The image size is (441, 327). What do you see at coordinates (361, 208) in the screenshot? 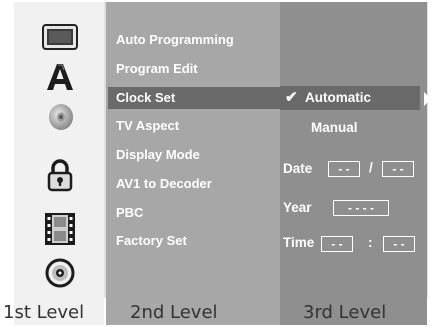
I see `year-field: - - - -` at bounding box center [361, 208].